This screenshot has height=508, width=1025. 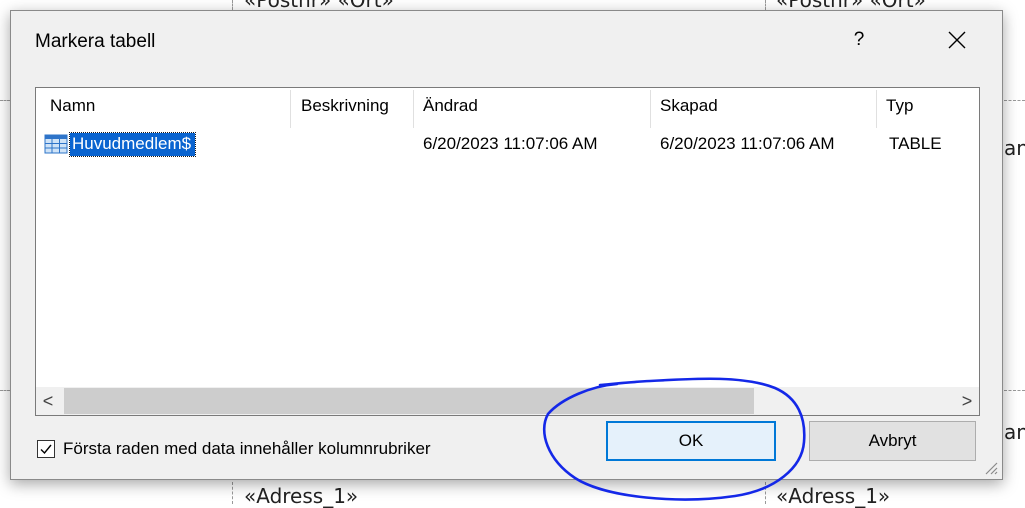 What do you see at coordinates (48, 401) in the screenshot?
I see `scroll-left-button: <` at bounding box center [48, 401].